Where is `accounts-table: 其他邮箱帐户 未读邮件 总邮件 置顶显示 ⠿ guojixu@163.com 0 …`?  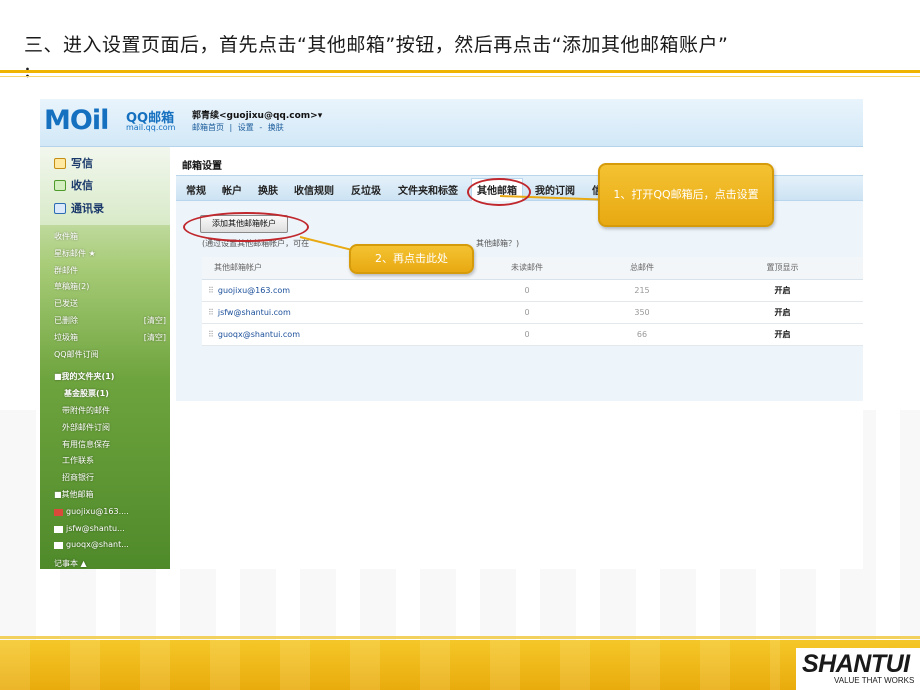 accounts-table: 其他邮箱帐户 未读邮件 总邮件 置顶显示 ⠿ guojixu@163.com 0 … is located at coordinates (532, 301).